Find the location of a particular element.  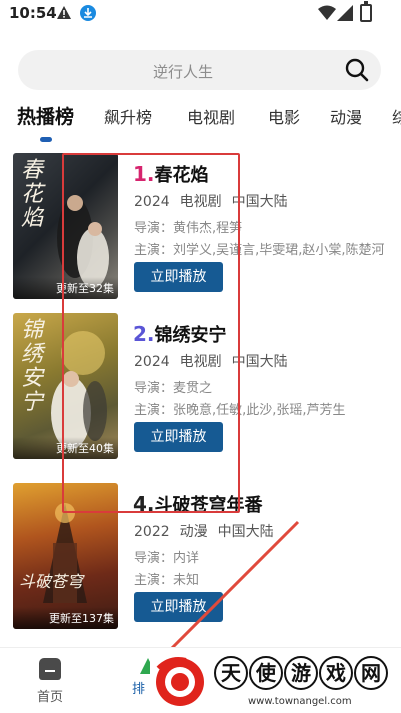

watermark: 天使游戏网 www.townangel.com is located at coordinates (275, 681).